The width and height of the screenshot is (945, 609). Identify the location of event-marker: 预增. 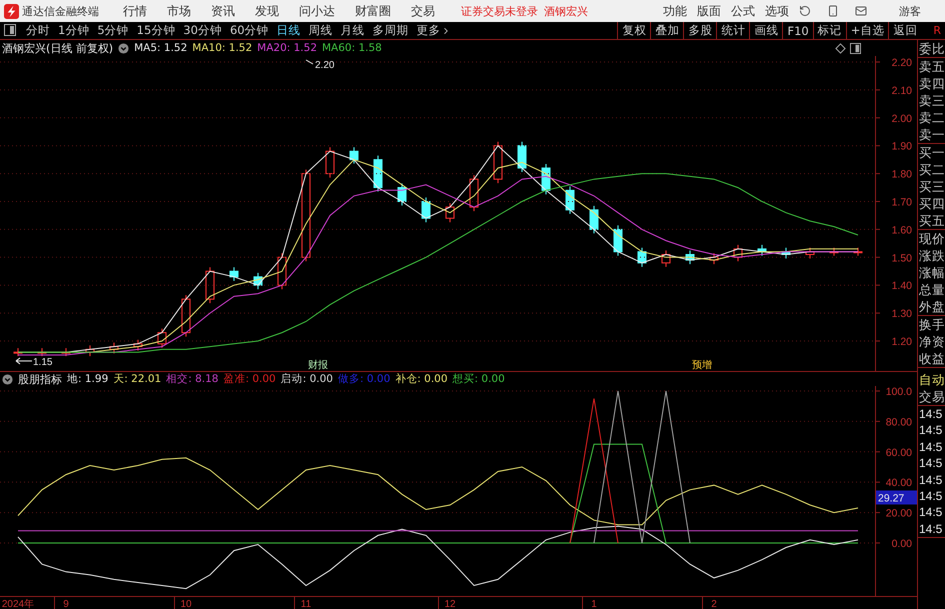
(702, 365).